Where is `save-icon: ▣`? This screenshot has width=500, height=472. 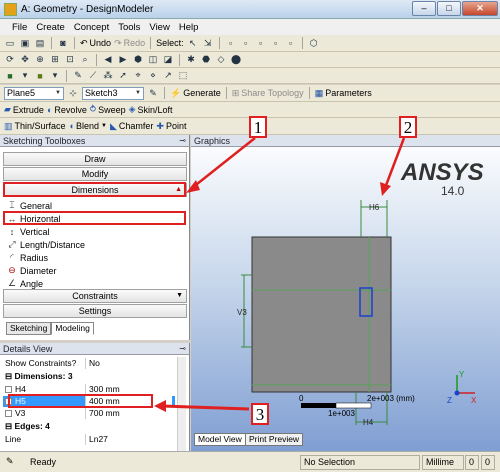
save-icon: ▣ is located at coordinates (25, 43).